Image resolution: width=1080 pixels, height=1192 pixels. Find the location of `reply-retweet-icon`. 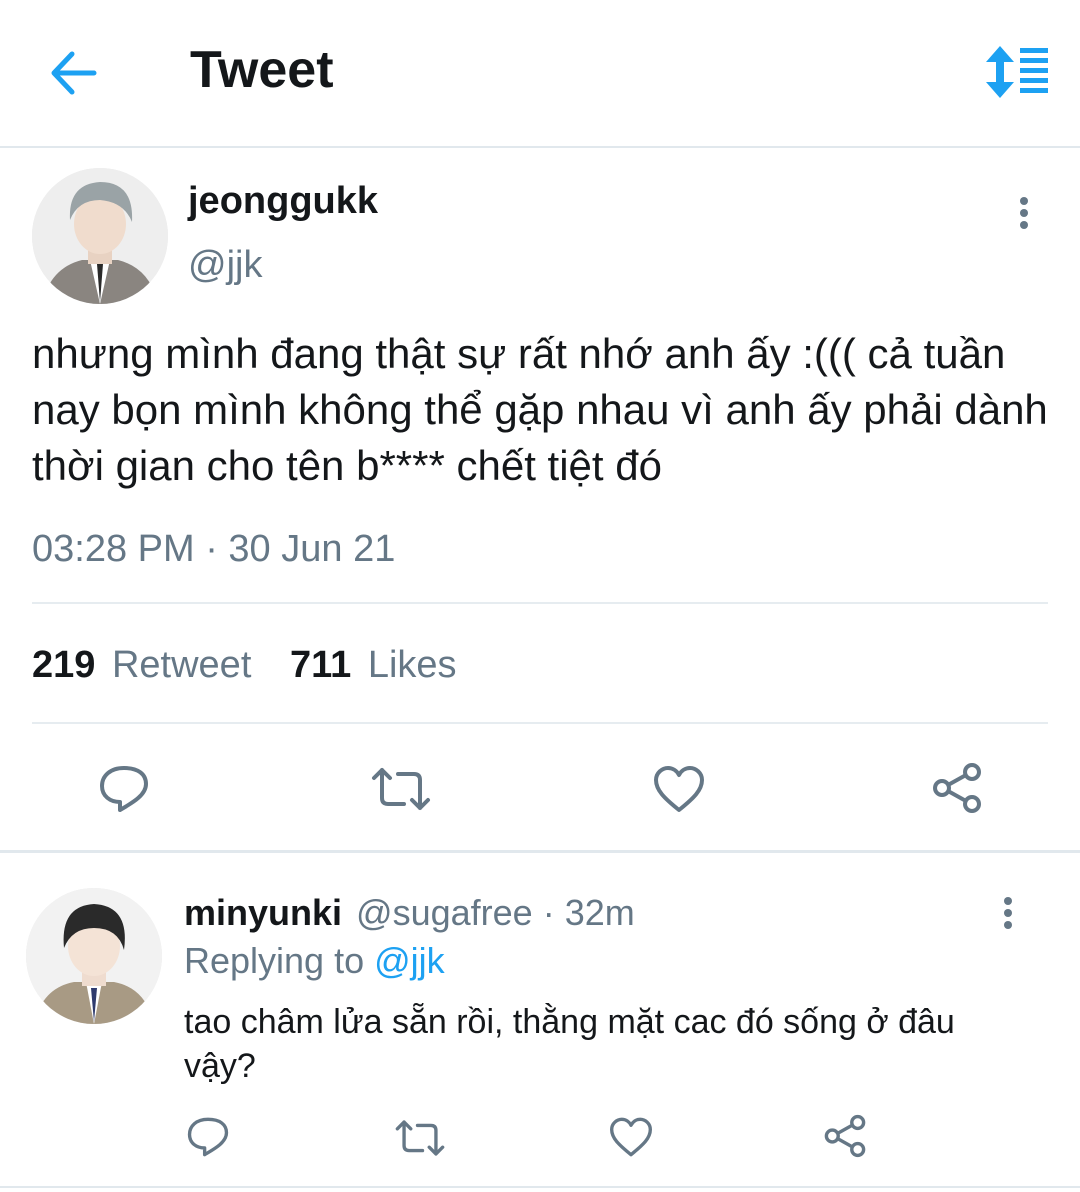

reply-retweet-icon is located at coordinates (420, 1138).